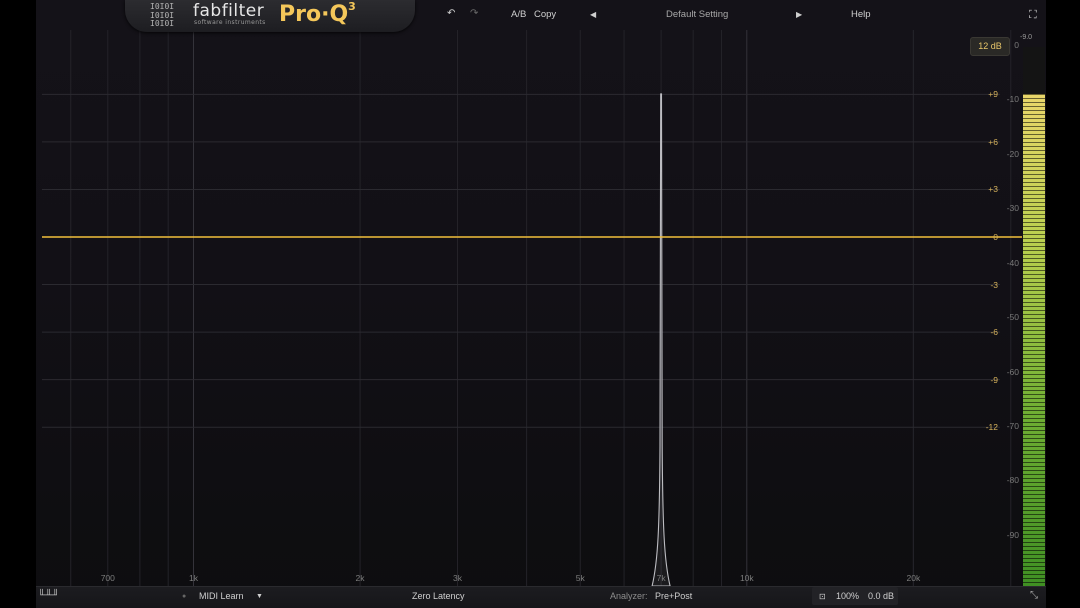  I want to click on undo-icon: ↶, so click(451, 13).